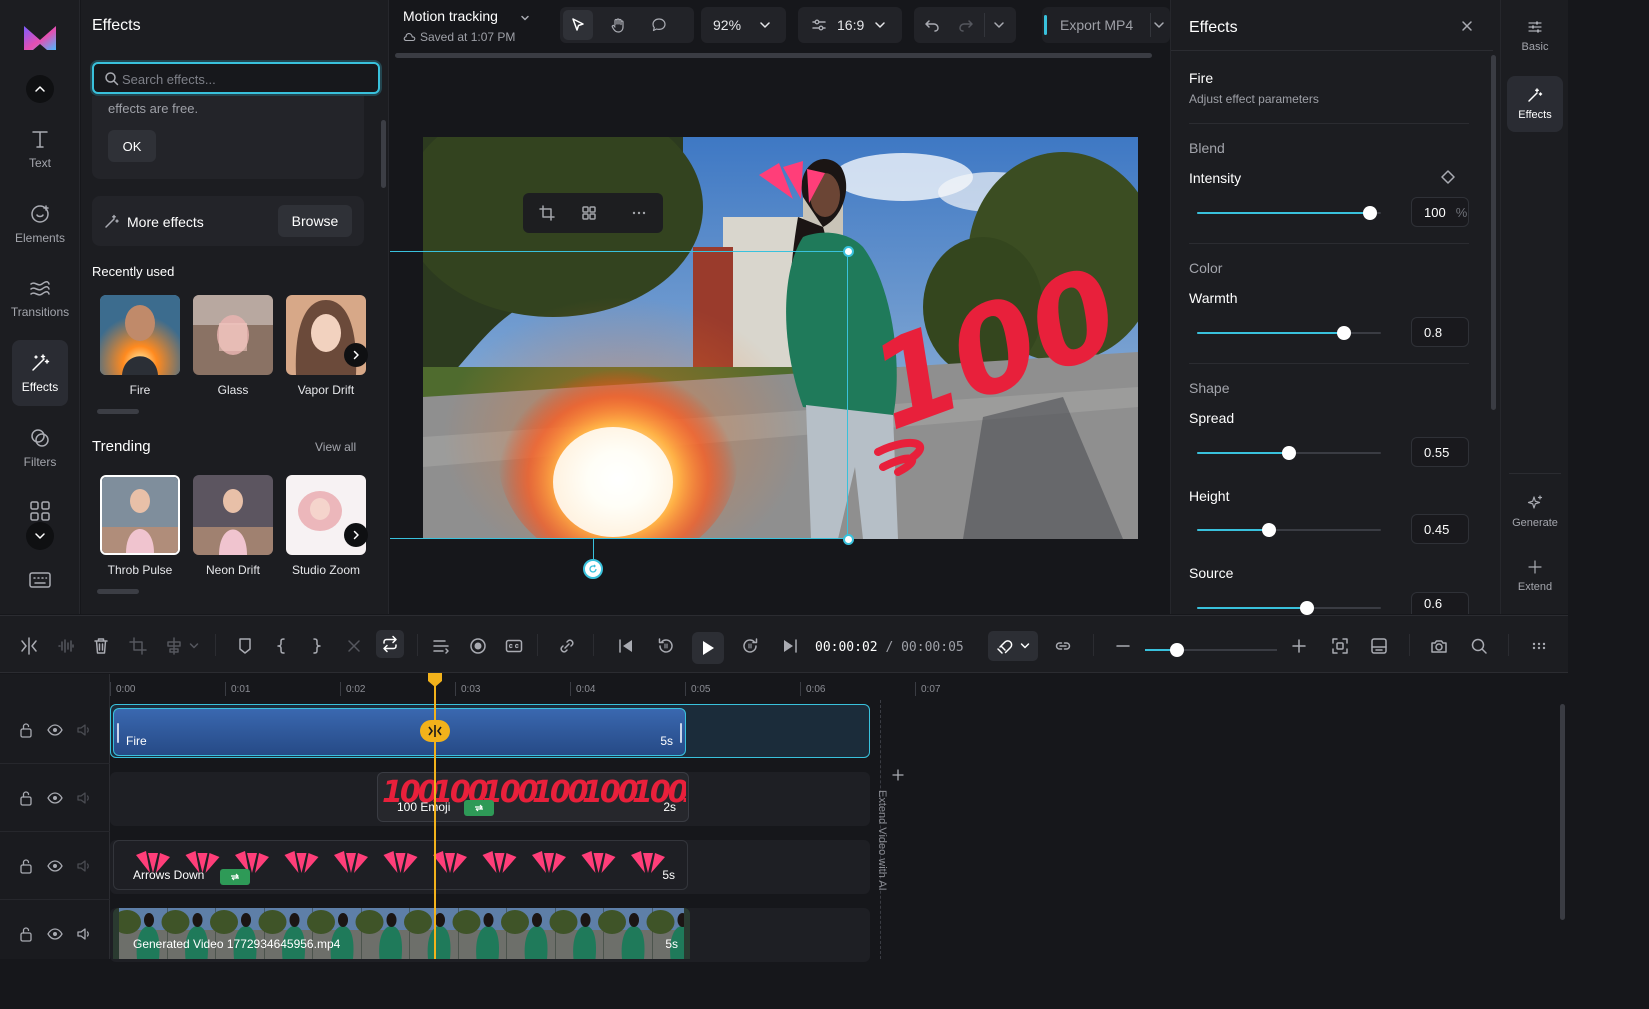  Describe the element at coordinates (1440, 529) in the screenshot. I see `height-input: 0.45` at that location.